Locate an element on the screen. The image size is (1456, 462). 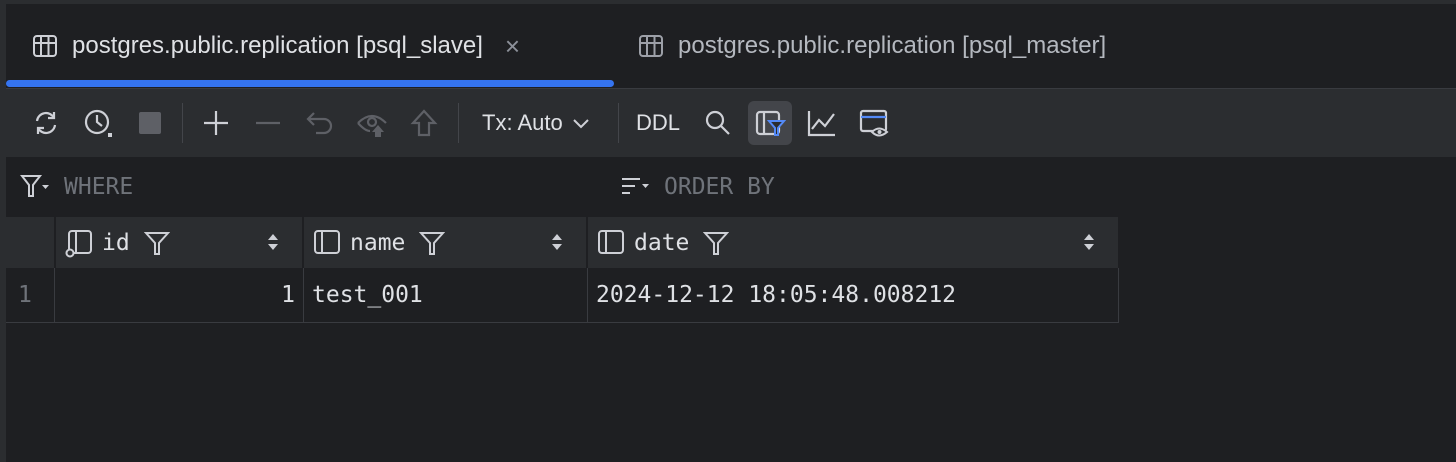
history-button is located at coordinates (98, 123).